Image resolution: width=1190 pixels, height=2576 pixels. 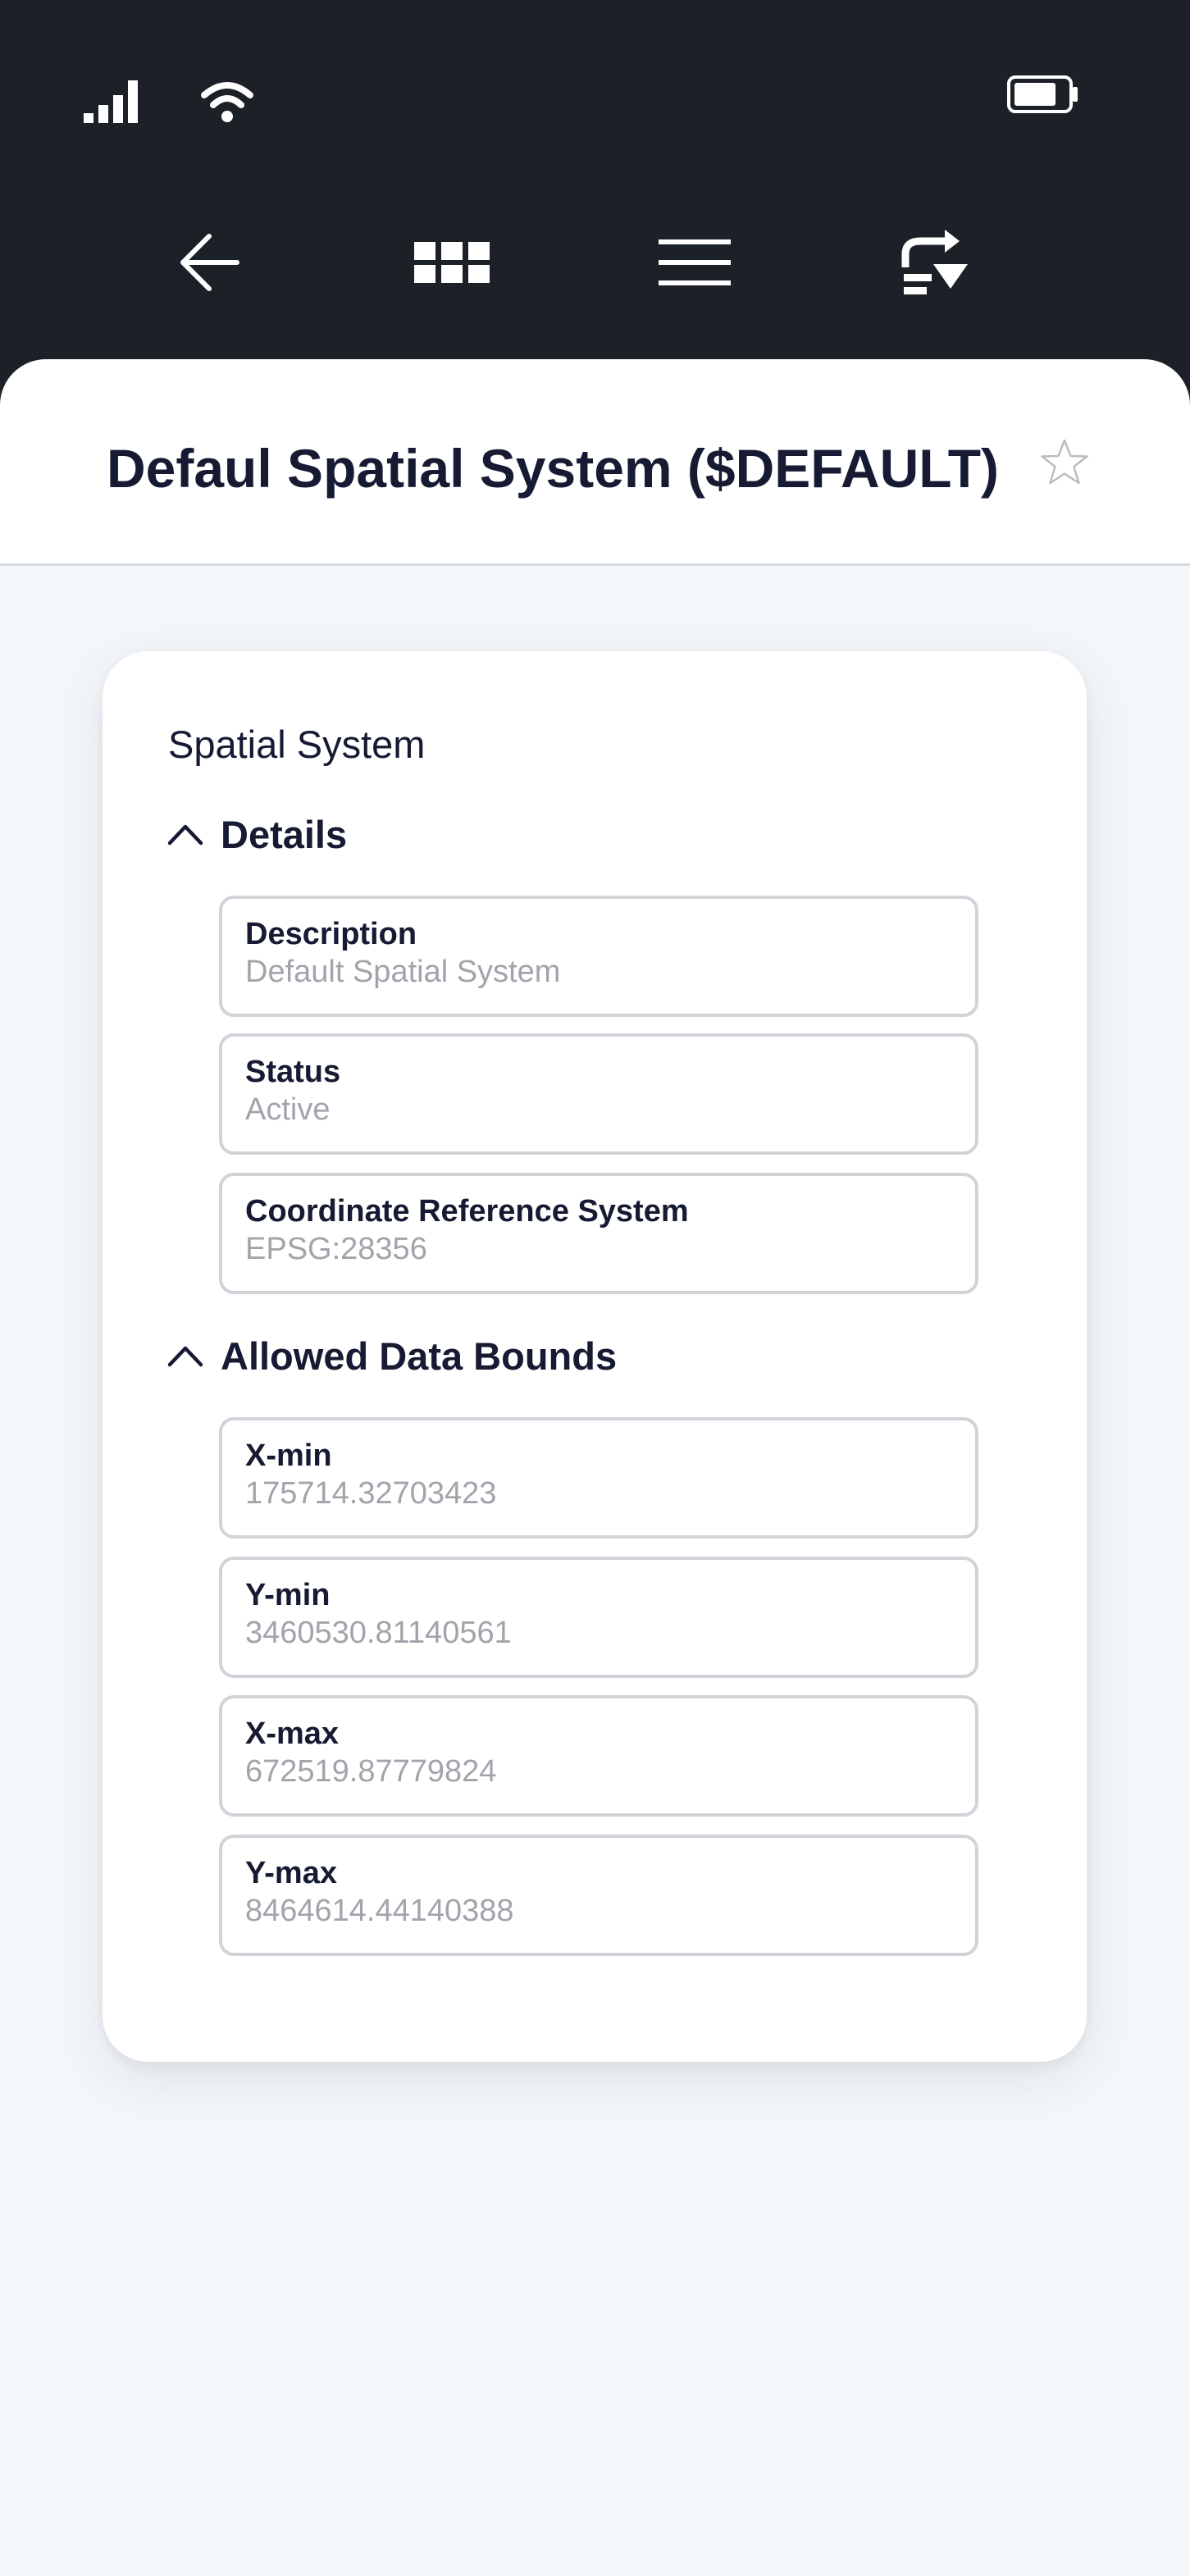 I want to click on section-bounds-toggle: Allowed Data Bounds, so click(x=392, y=1355).